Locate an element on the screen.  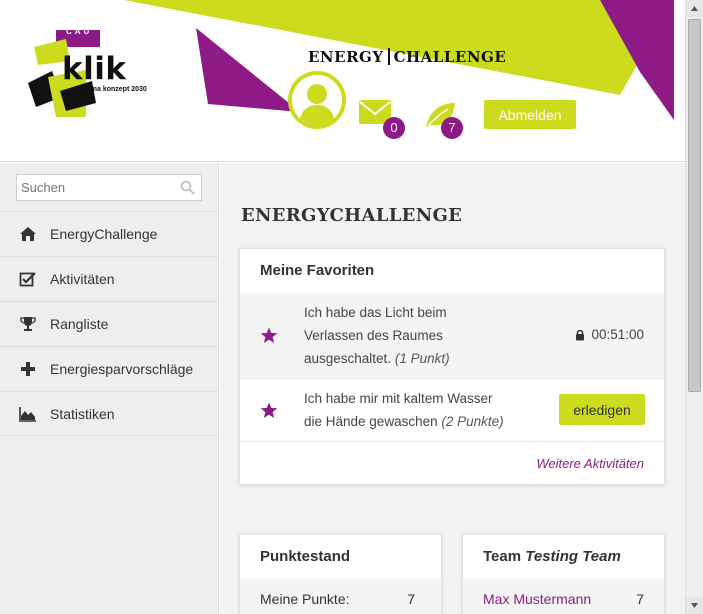
brand-right: CHALLENGE is located at coordinates (450, 57).